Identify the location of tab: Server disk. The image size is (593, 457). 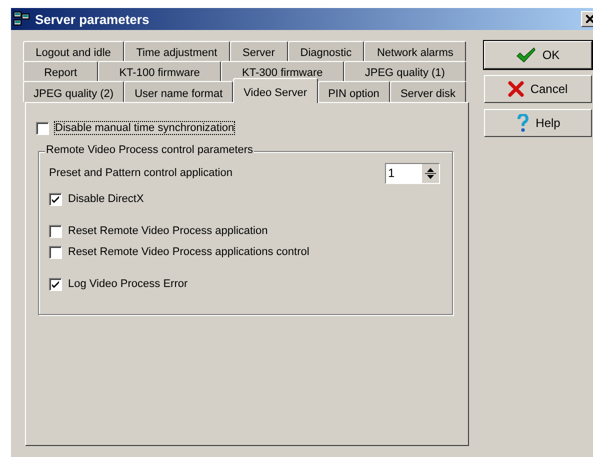
(428, 91).